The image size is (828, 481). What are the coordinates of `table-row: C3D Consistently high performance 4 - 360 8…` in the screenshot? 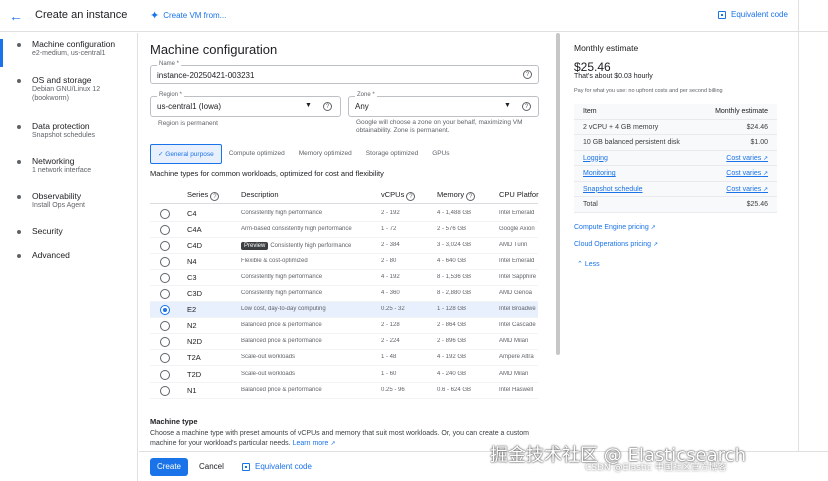 It's located at (344, 294).